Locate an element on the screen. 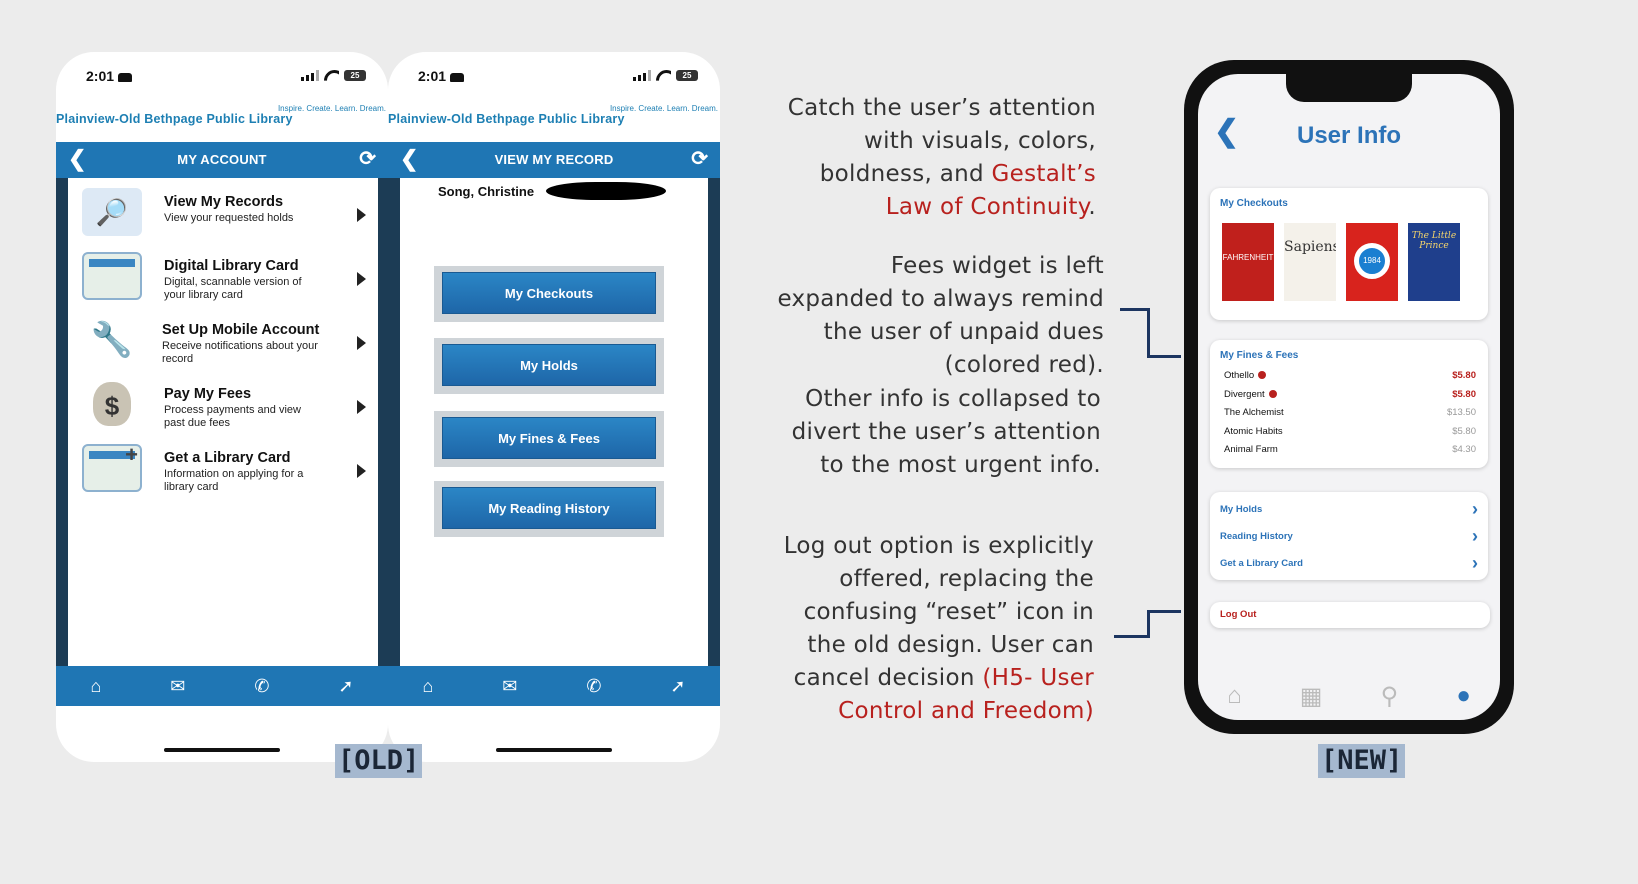 This screenshot has height=884, width=1638. battery-icon: 25 is located at coordinates (687, 75).